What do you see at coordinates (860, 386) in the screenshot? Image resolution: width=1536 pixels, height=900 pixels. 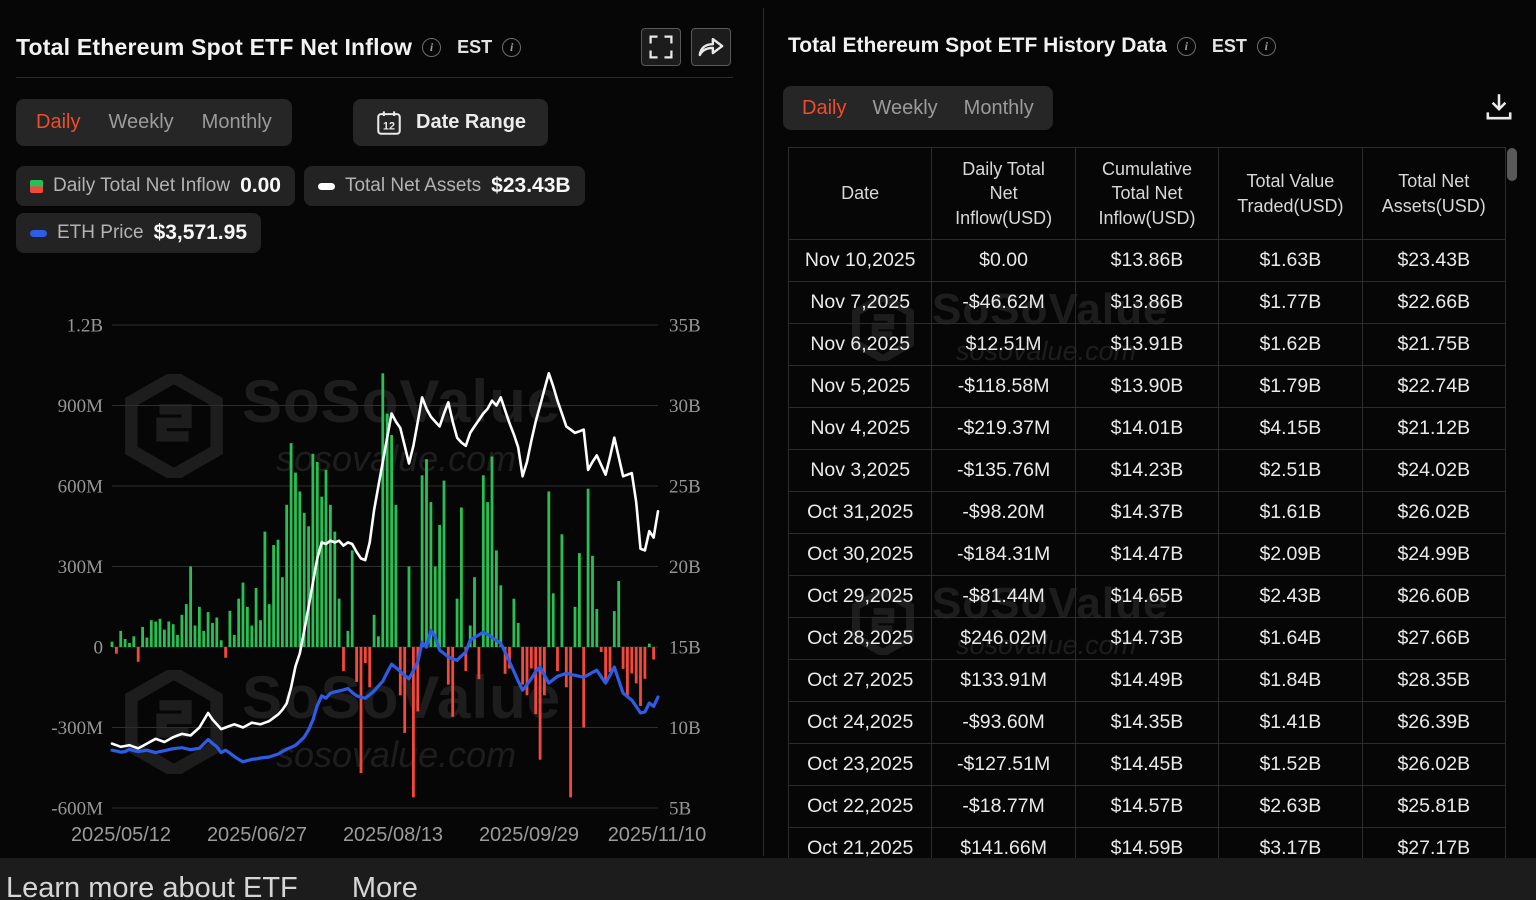 I see `cell-date: Nov 5,2025` at bounding box center [860, 386].